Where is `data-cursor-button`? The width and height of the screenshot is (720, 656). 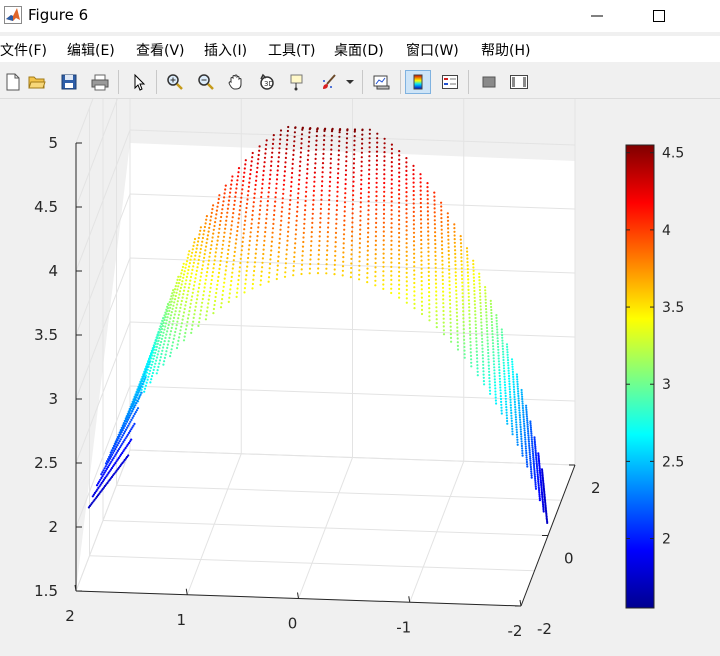
data-cursor-button is located at coordinates (298, 82).